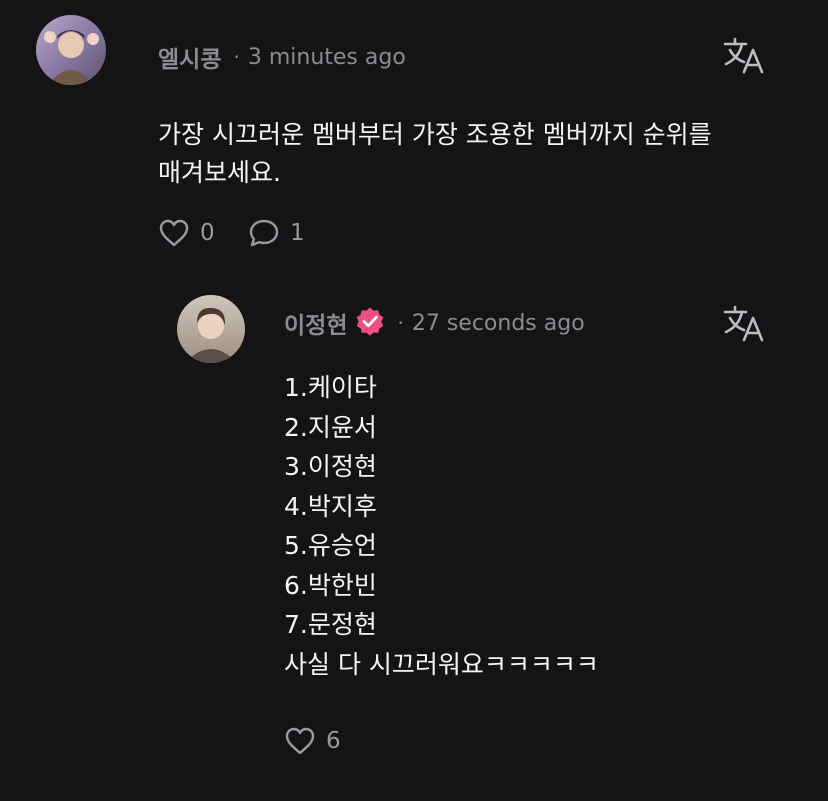 Image resolution: width=828 pixels, height=801 pixels. I want to click on comment-timestamp: 3 minutes ago, so click(326, 57).